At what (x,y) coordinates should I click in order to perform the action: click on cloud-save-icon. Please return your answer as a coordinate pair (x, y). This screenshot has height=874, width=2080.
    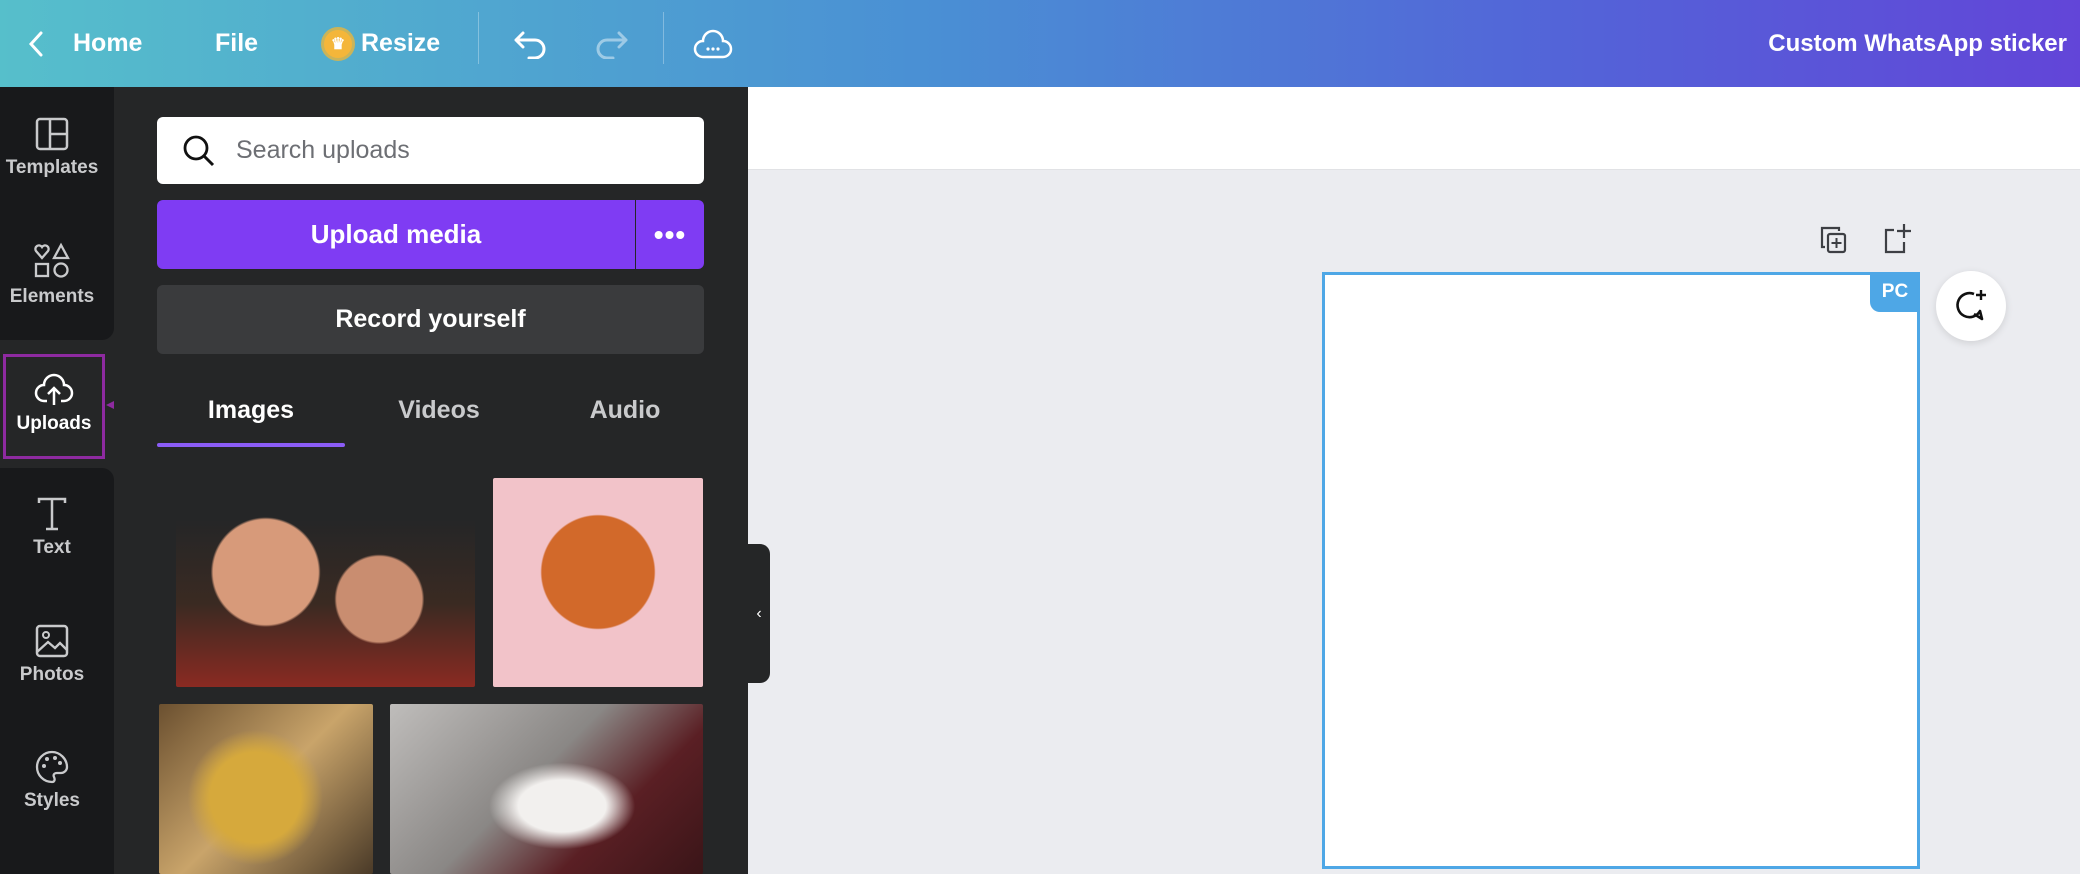
    Looking at the image, I should click on (713, 43).